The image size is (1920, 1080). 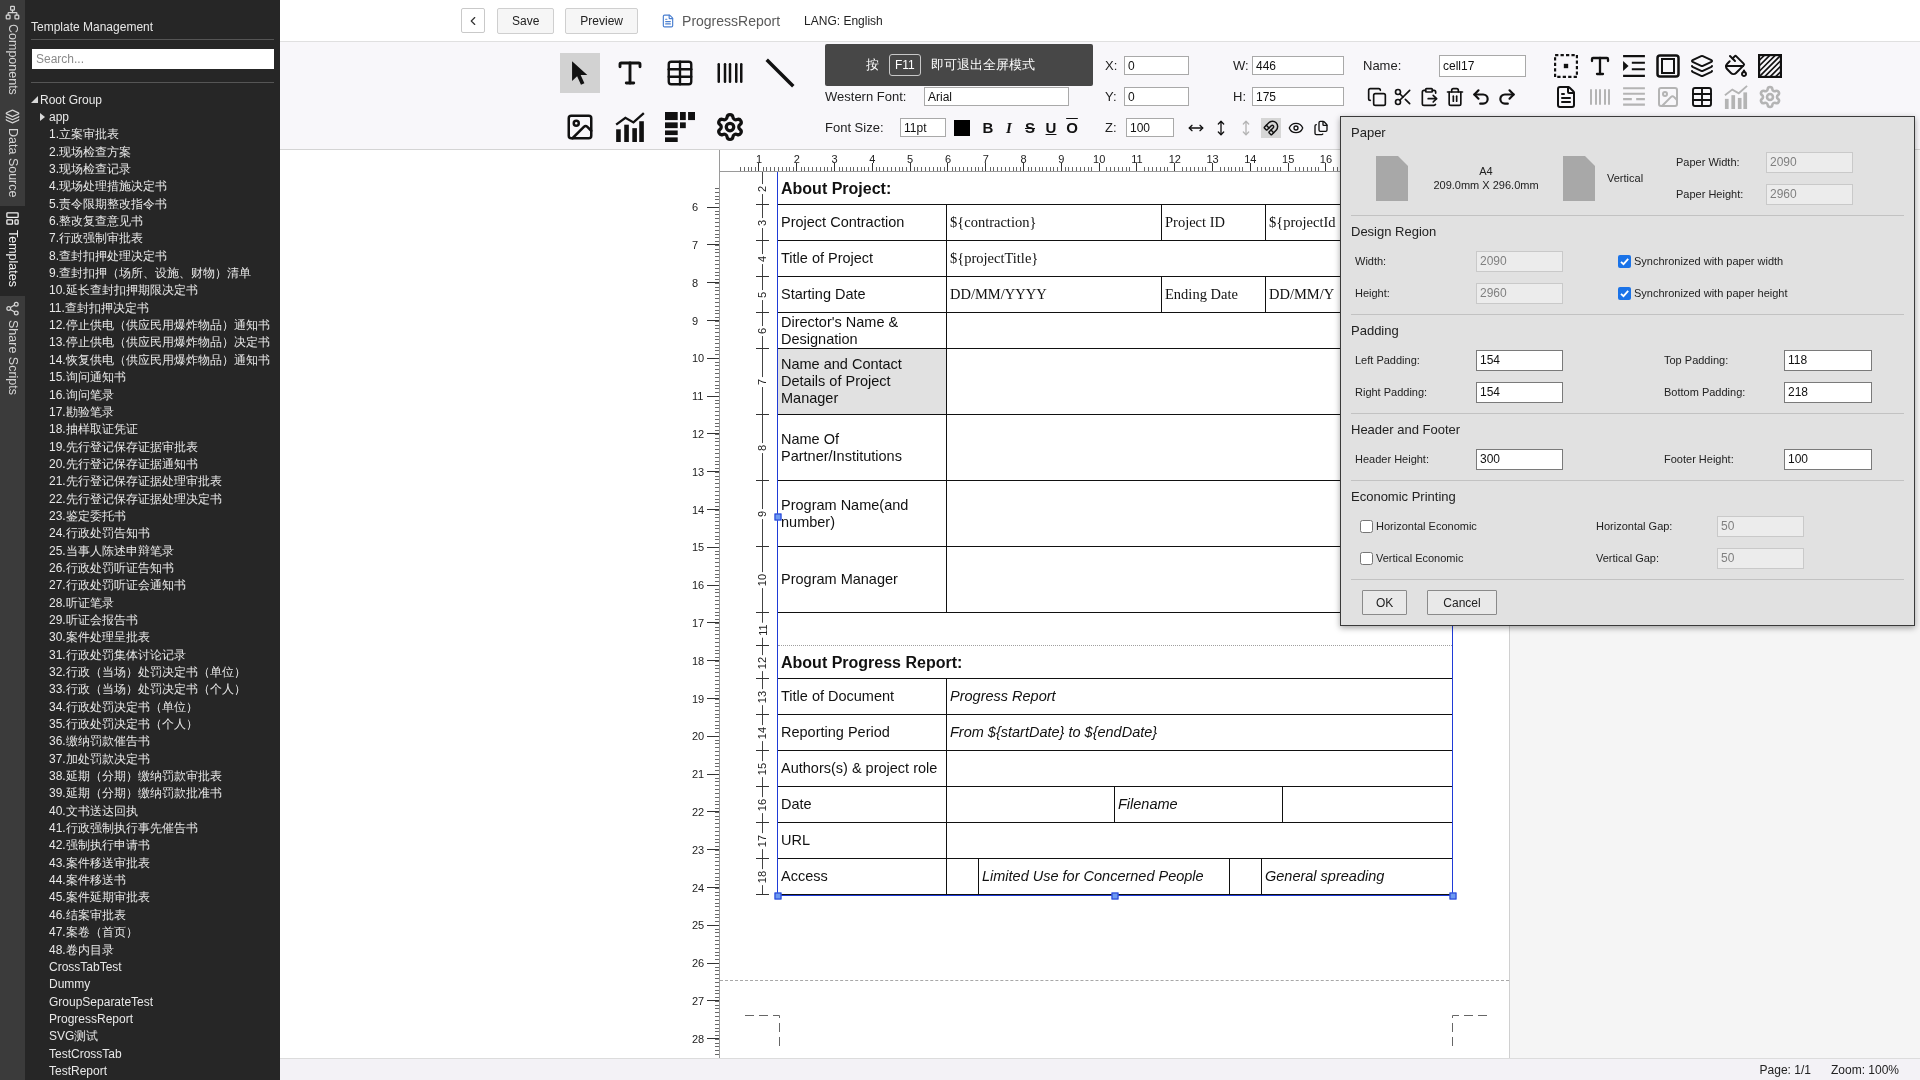 I want to click on frame-icon, so click(x=1668, y=65).